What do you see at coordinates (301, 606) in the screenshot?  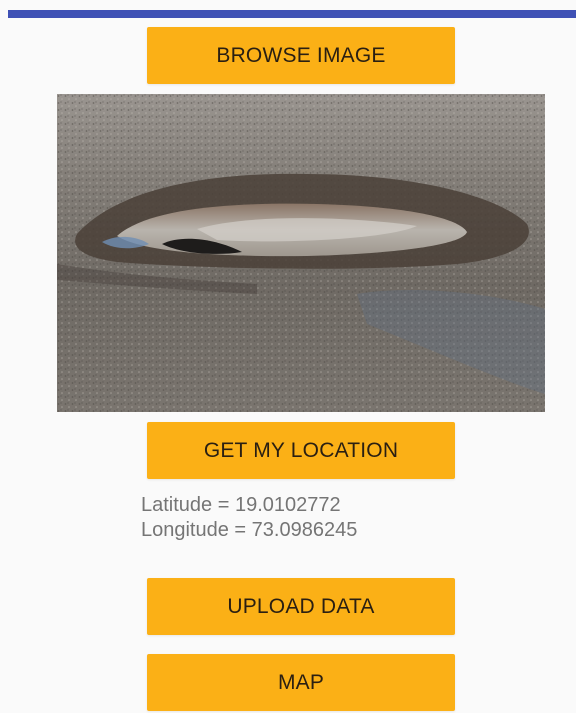 I see `upload-data-button: UPLOAD DATA` at bounding box center [301, 606].